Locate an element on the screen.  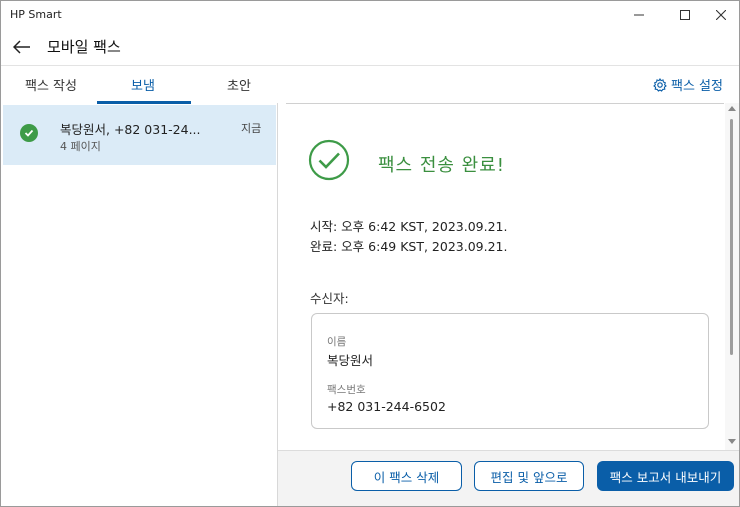
recipient-name: 복당원서 is located at coordinates (350, 360).